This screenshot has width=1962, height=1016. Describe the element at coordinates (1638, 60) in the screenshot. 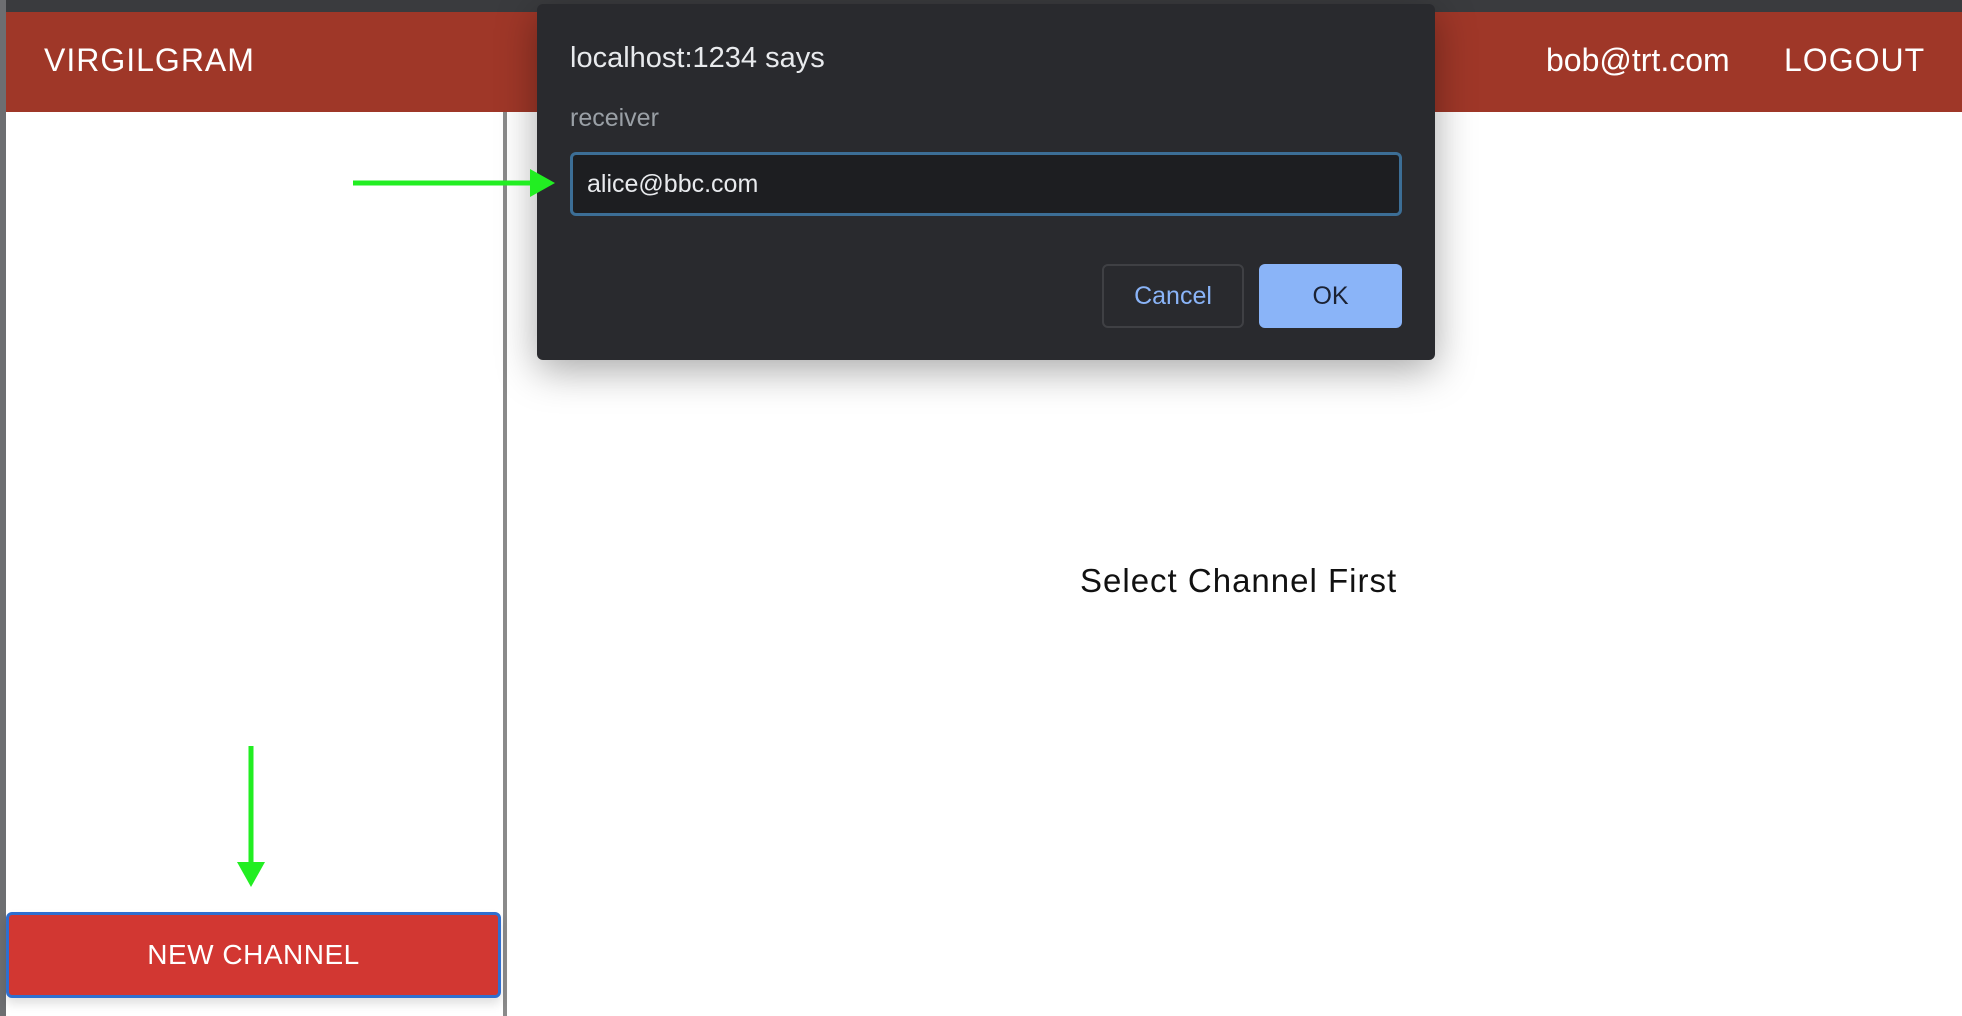

I see `user-email: bob@trt.com` at that location.